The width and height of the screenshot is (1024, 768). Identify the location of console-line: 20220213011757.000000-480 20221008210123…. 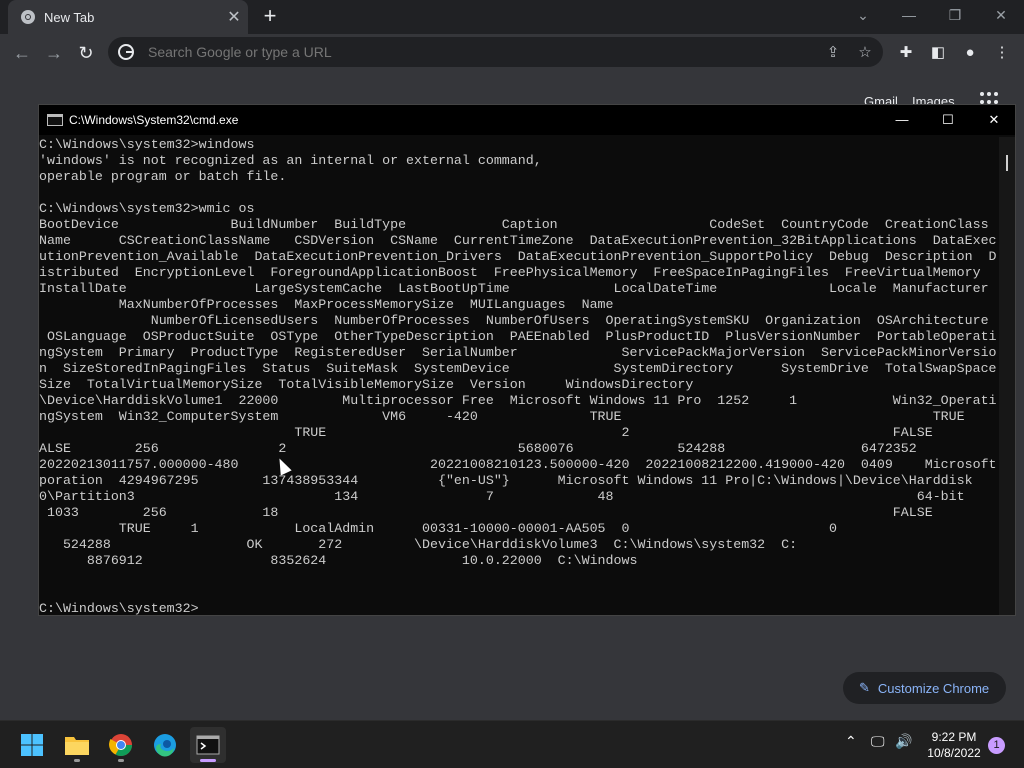
(519, 464).